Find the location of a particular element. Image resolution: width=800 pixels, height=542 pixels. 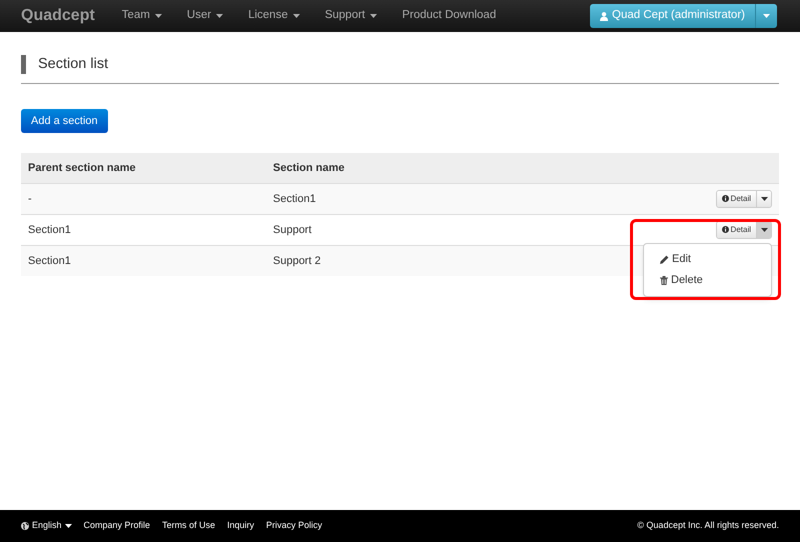

account-dropdown-button is located at coordinates (766, 16).